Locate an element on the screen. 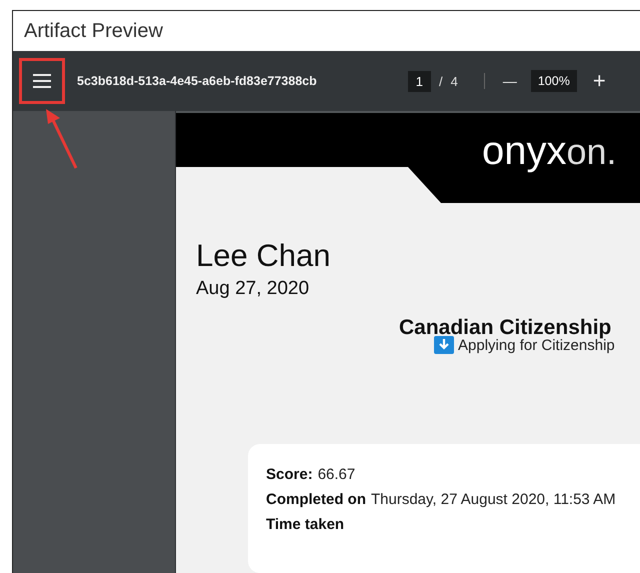 The height and width of the screenshot is (573, 640). detail-value: Thursday, 27 August 2020, 11:53 AM is located at coordinates (493, 499).